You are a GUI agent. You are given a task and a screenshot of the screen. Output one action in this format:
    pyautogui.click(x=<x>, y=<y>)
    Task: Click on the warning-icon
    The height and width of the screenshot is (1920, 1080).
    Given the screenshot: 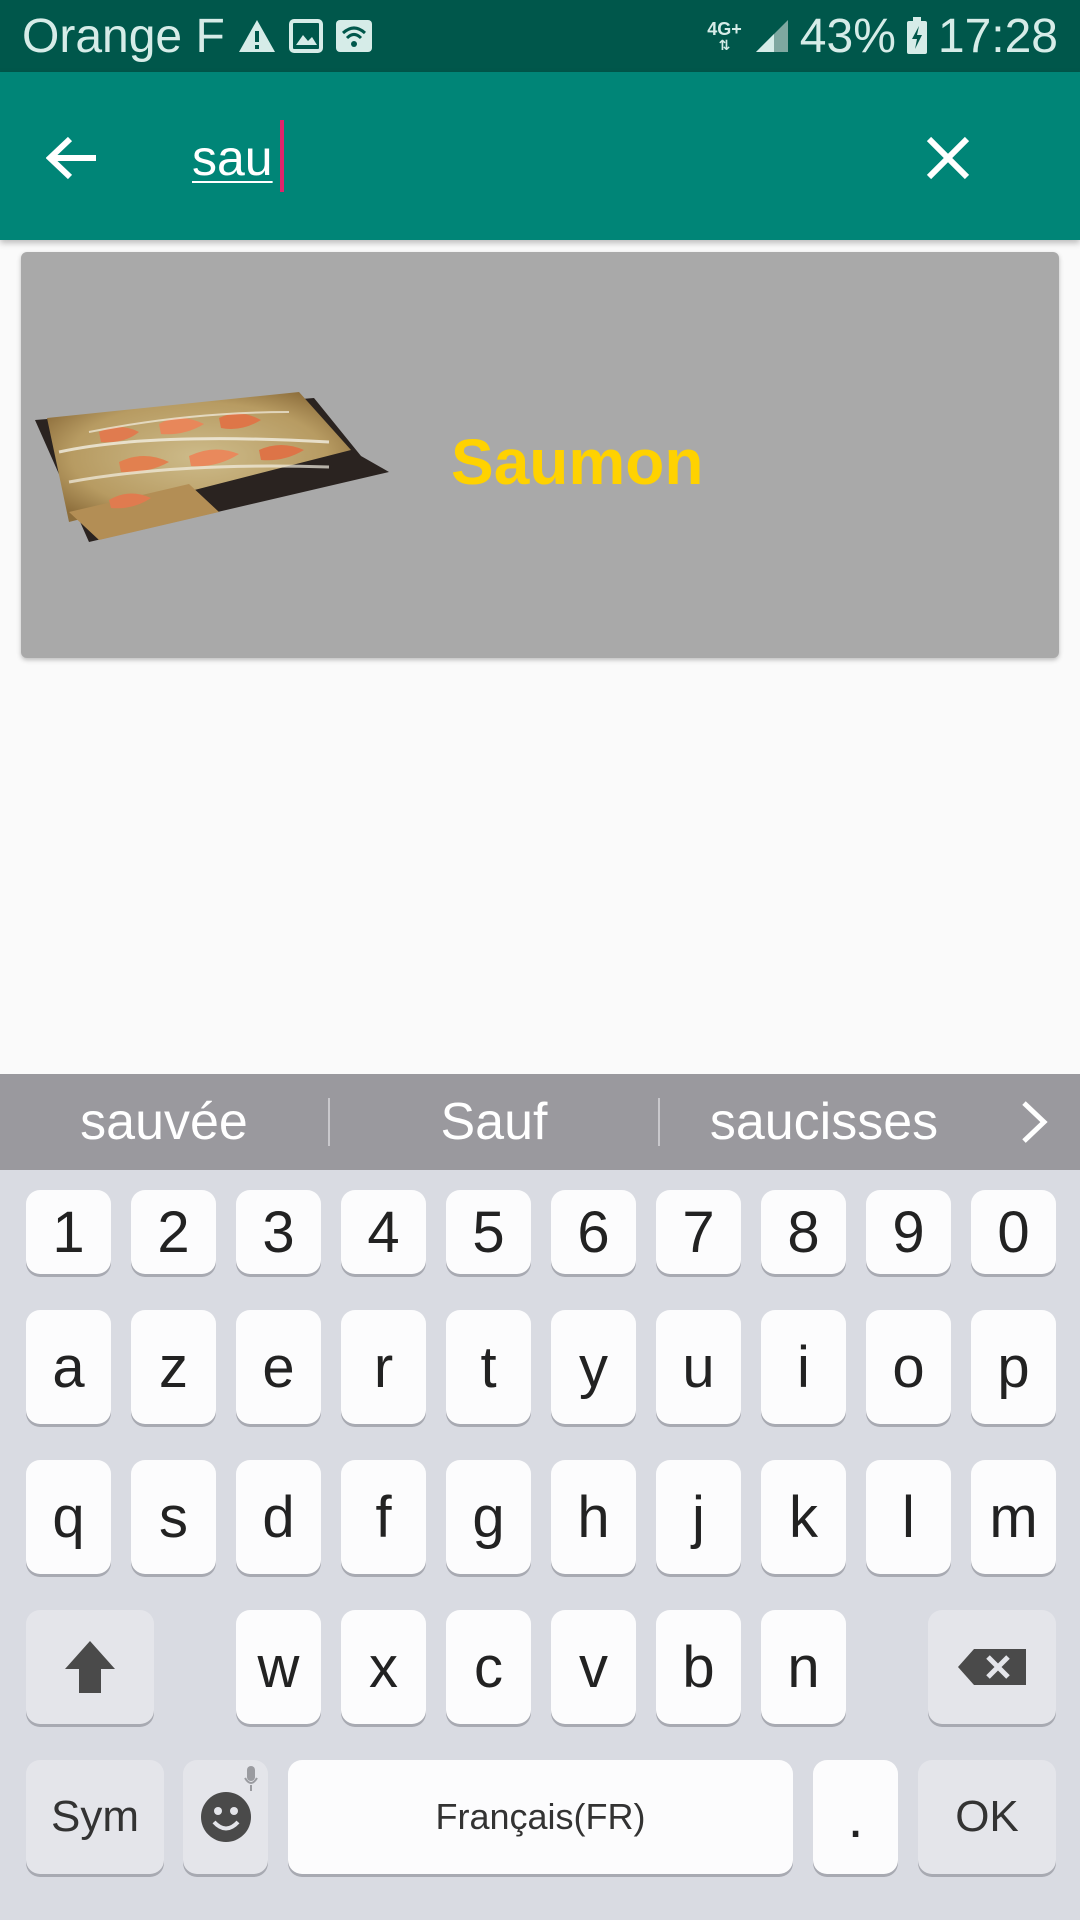 What is the action you would take?
    pyautogui.click(x=257, y=36)
    